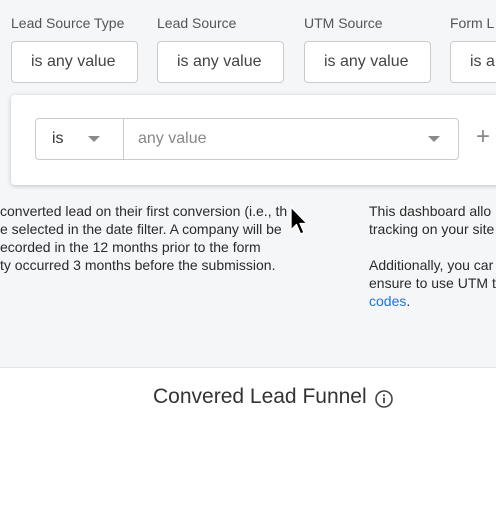 The width and height of the screenshot is (496, 530). What do you see at coordinates (384, 399) in the screenshot?
I see `info-icon` at bounding box center [384, 399].